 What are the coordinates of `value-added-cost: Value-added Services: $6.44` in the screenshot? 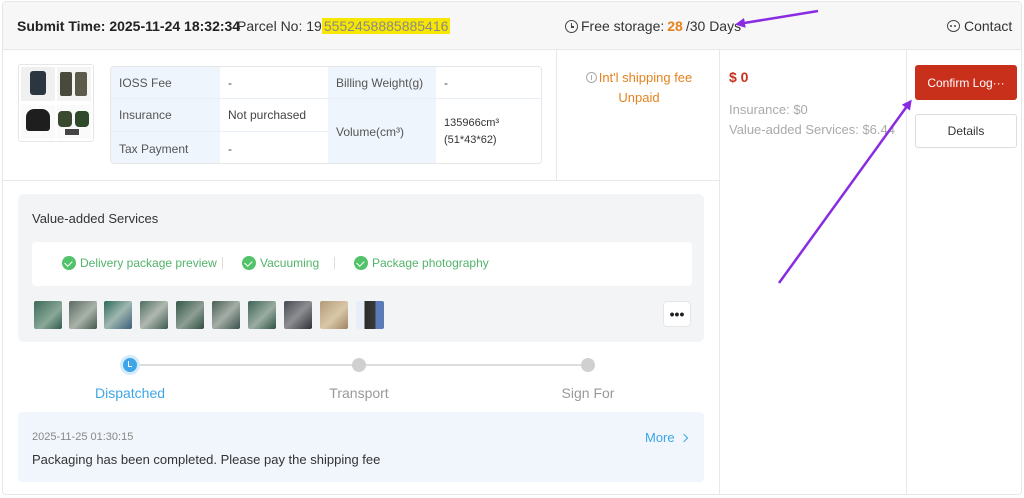 It's located at (812, 129).